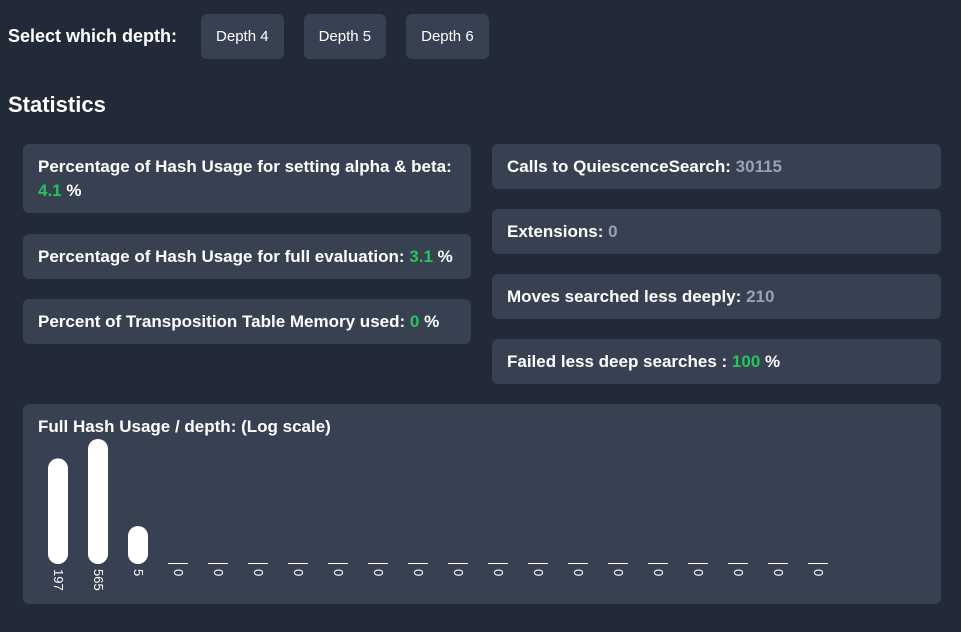 This screenshot has height=632, width=961. Describe the element at coordinates (458, 572) in the screenshot. I see `bar-label-10: 0` at that location.